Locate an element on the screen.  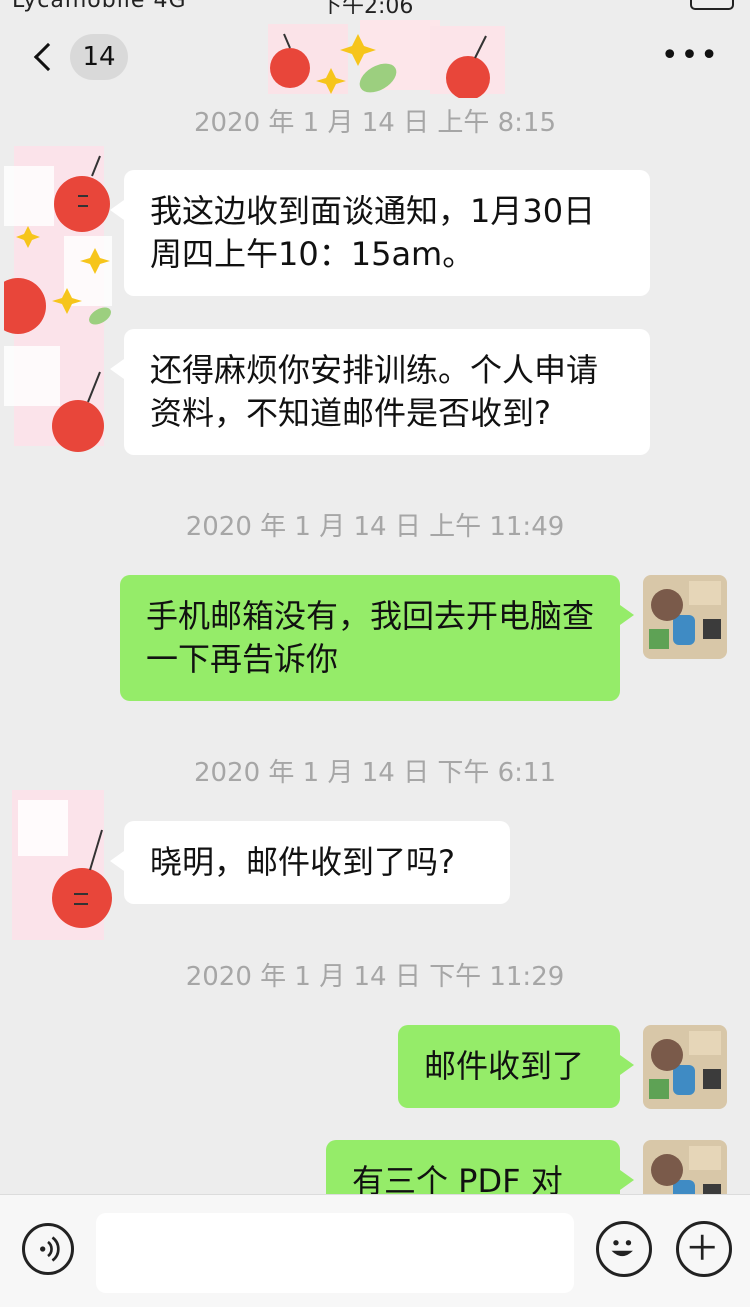
outgoing-message-bubble: 邮件收到了 is located at coordinates (516, 1066).